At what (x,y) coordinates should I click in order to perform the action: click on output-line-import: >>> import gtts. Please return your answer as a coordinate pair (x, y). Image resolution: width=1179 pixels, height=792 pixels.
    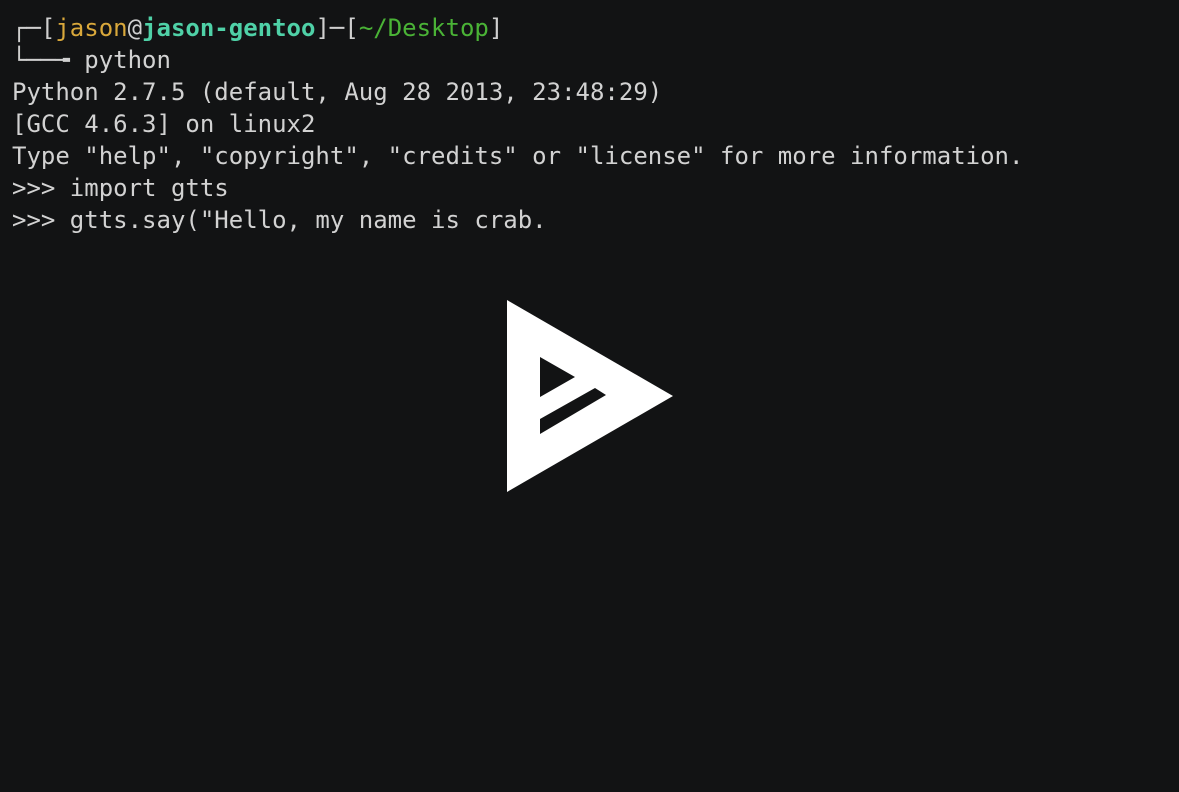
    Looking at the image, I should click on (120, 188).